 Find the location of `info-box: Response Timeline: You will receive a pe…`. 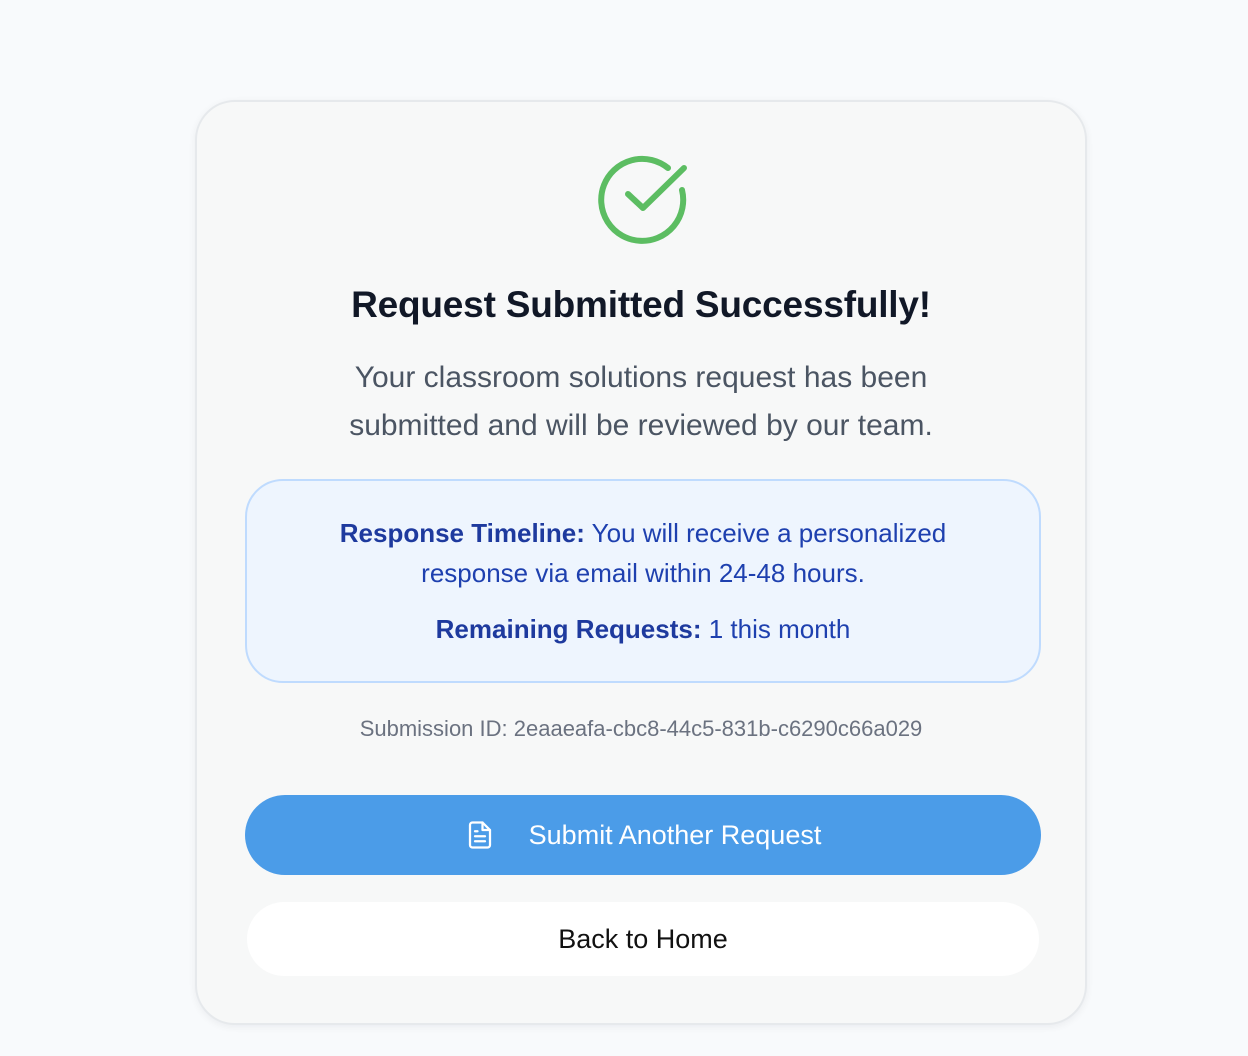

info-box: Response Timeline: You will receive a pe… is located at coordinates (643, 581).